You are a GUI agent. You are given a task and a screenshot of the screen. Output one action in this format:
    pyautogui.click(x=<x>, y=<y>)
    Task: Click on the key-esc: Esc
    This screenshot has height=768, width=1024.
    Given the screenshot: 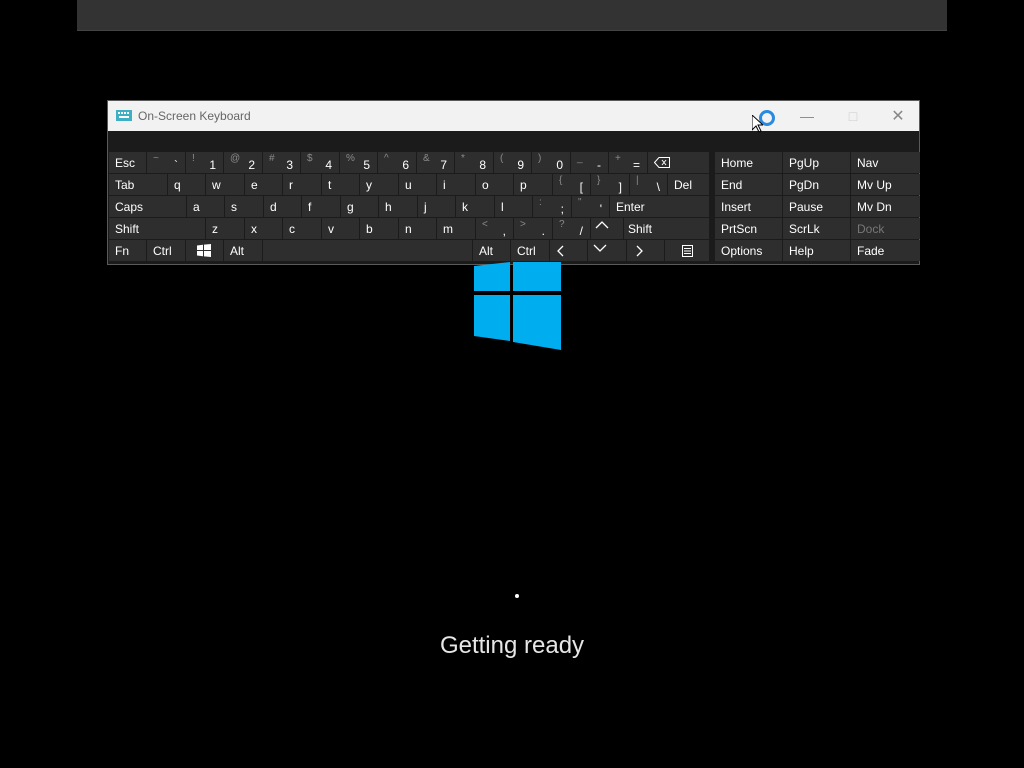 What is the action you would take?
    pyautogui.click(x=127, y=162)
    